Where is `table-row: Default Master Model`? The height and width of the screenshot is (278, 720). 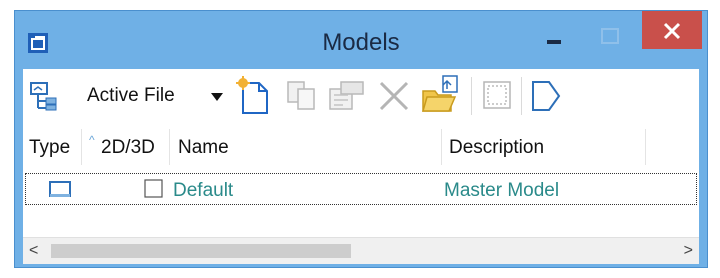 table-row: Default Master Model is located at coordinates (361, 189).